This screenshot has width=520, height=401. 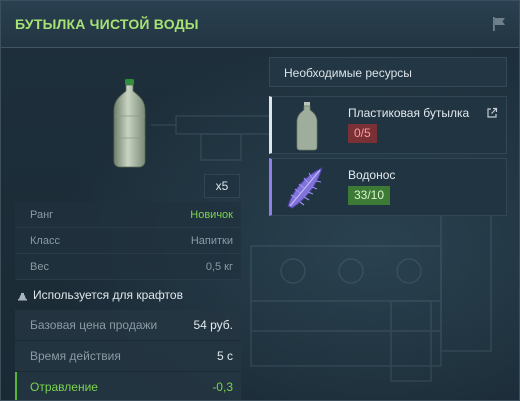 I want to click on resource-item-plastic-bottle: Пластиковая бутылка 0/5, so click(x=388, y=125).